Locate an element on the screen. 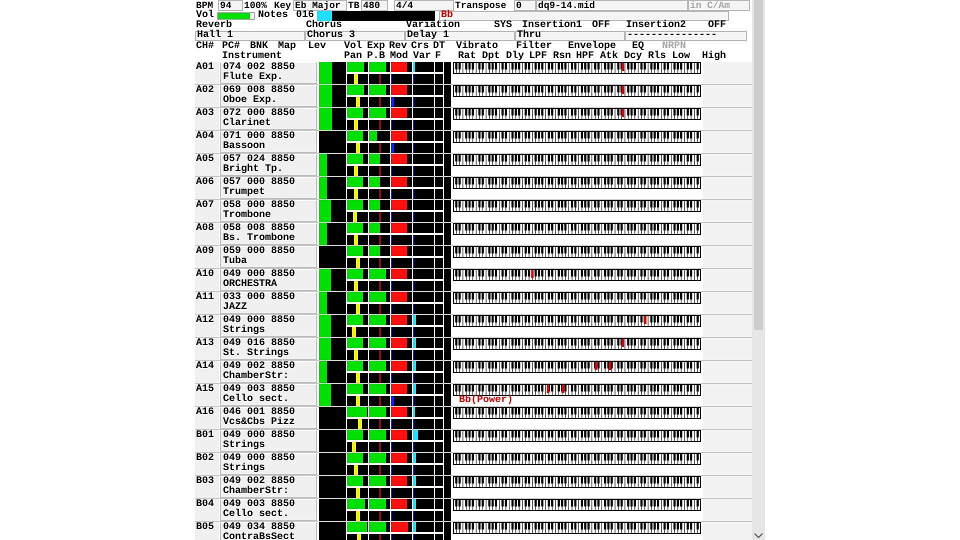  channel-label: A10 is located at coordinates (207, 280).